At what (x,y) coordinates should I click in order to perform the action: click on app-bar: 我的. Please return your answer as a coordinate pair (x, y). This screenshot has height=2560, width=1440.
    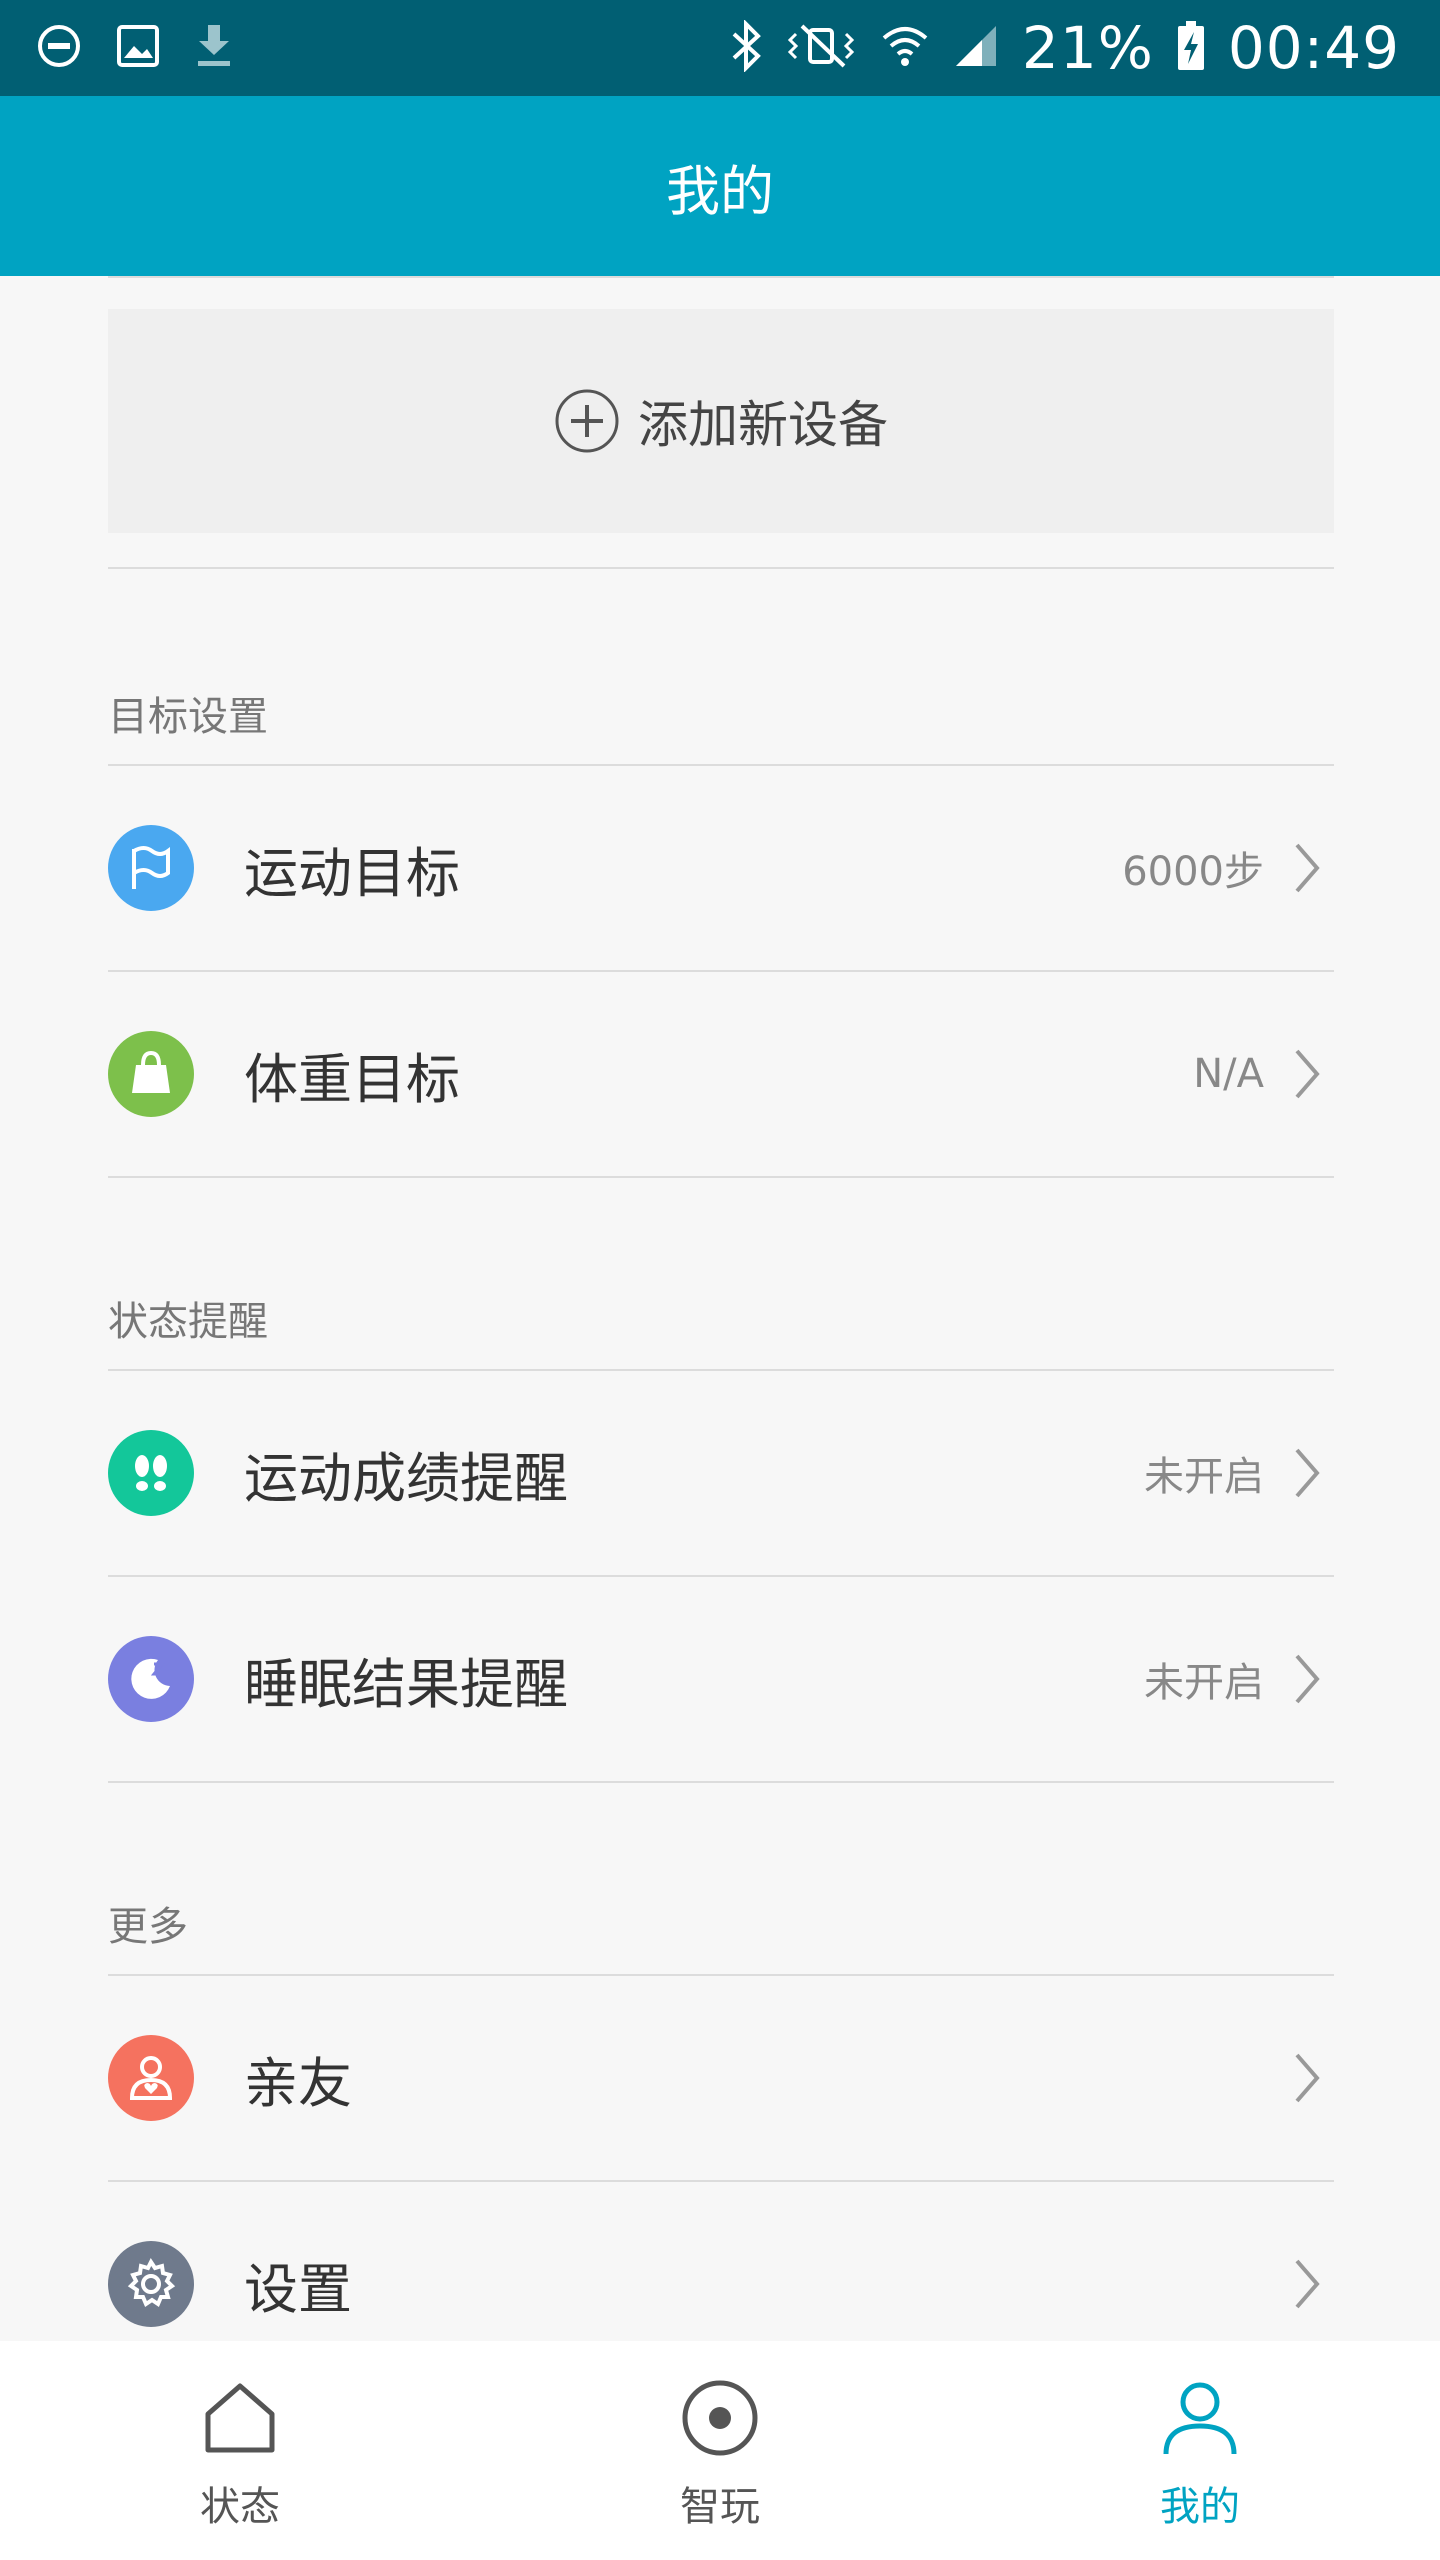
    Looking at the image, I should click on (720, 186).